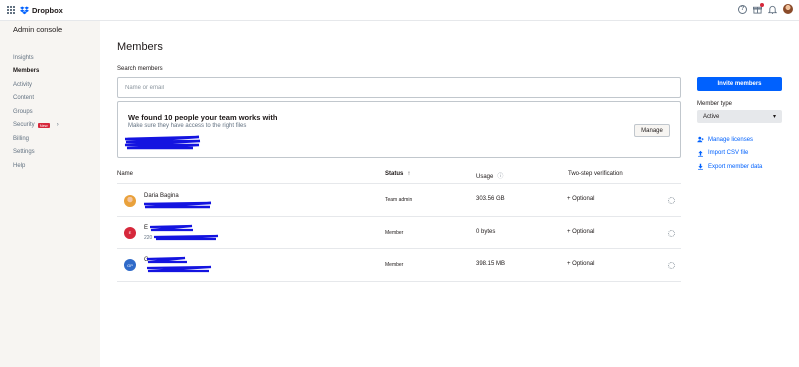 This screenshot has height=367, width=799. I want to click on search-label: Search members, so click(140, 69).